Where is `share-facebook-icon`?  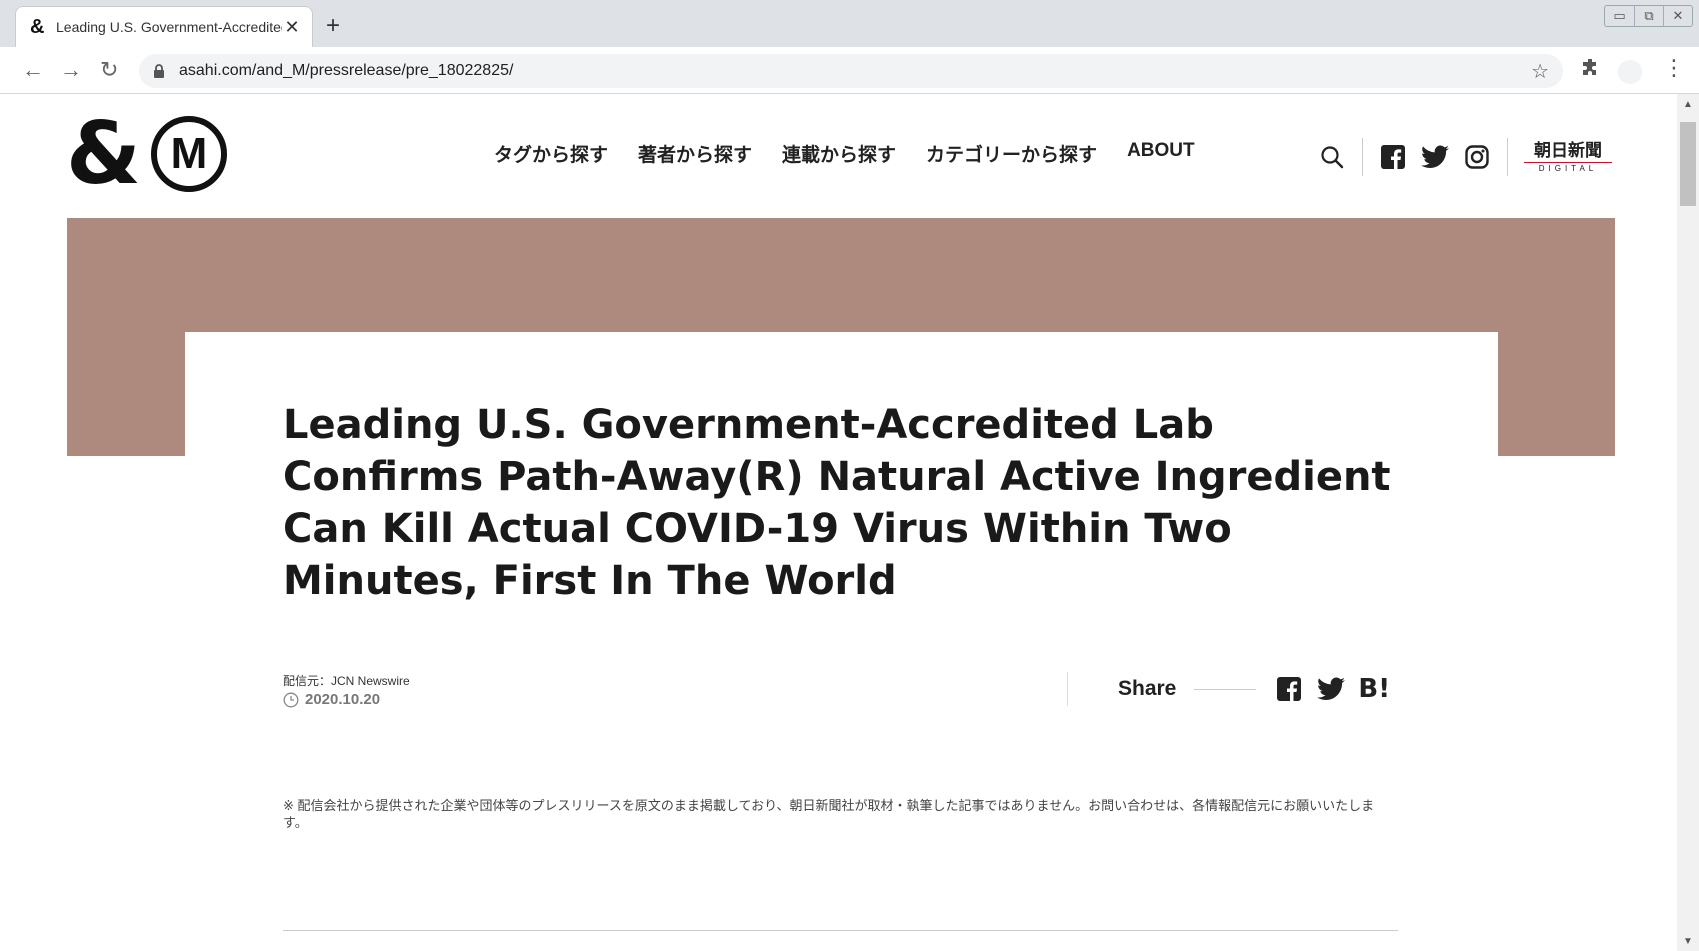 share-facebook-icon is located at coordinates (1289, 689).